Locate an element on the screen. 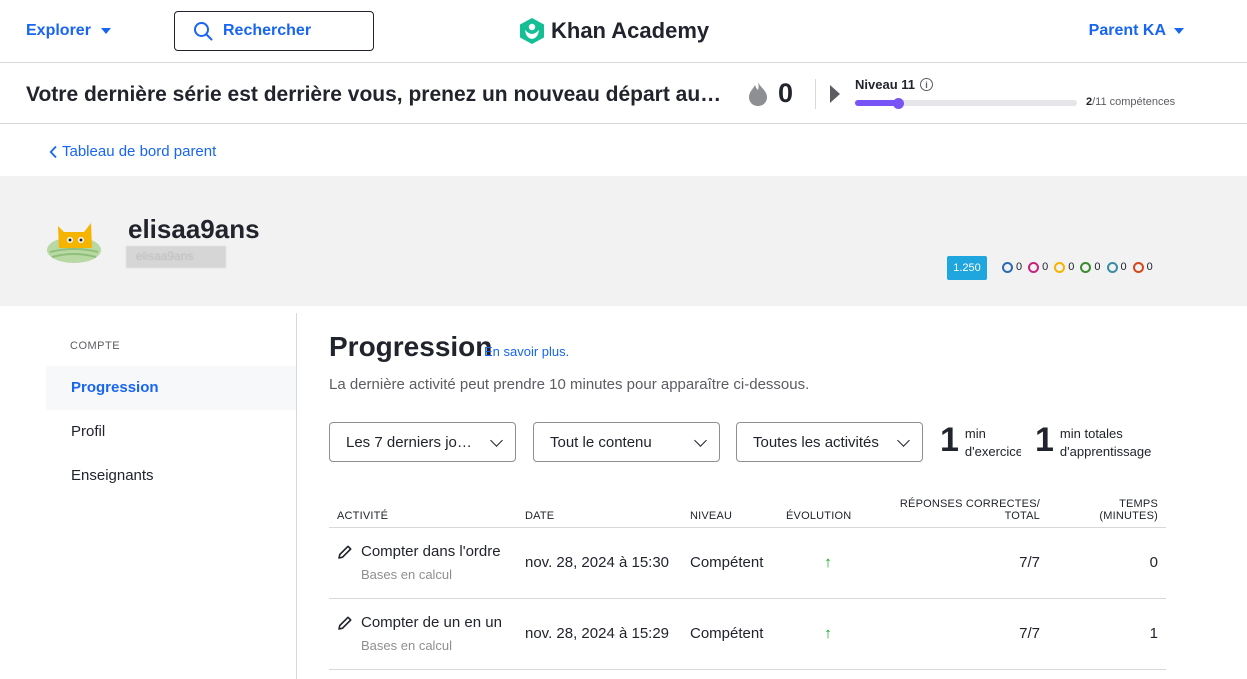 The image size is (1247, 679). explore-menu: Explorer is located at coordinates (68, 31).